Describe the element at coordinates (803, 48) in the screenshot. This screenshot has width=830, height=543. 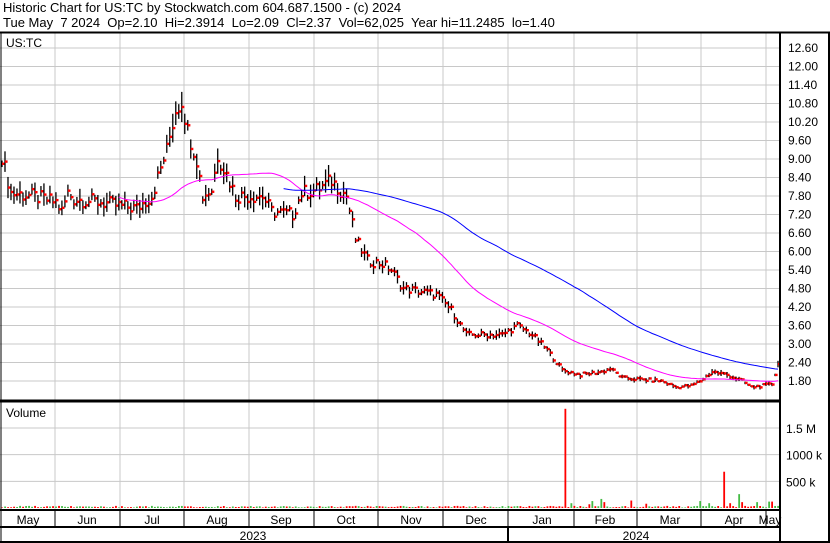
I see `price-tick-label: 12.60` at that location.